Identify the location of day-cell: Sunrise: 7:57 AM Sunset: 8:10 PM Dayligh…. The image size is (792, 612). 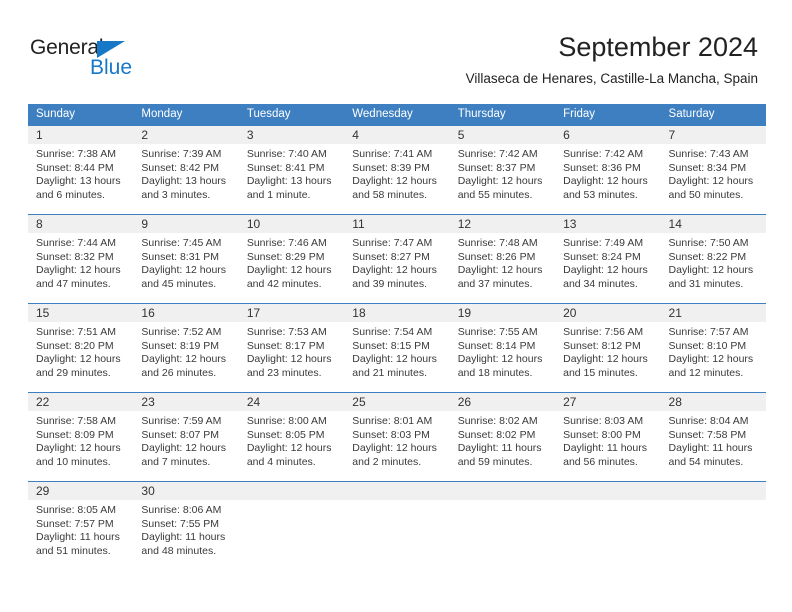
(713, 357).